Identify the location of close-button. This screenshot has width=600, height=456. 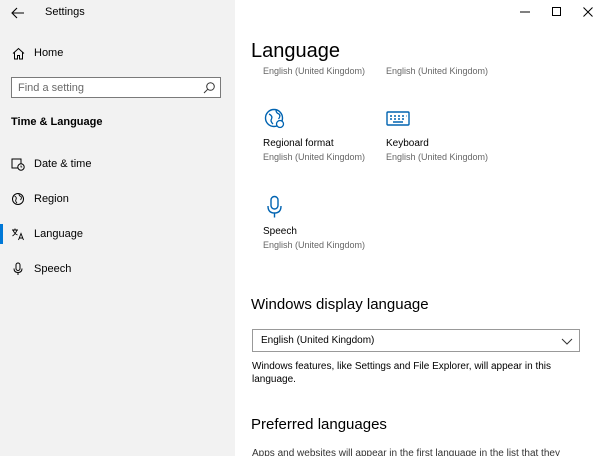
(586, 12).